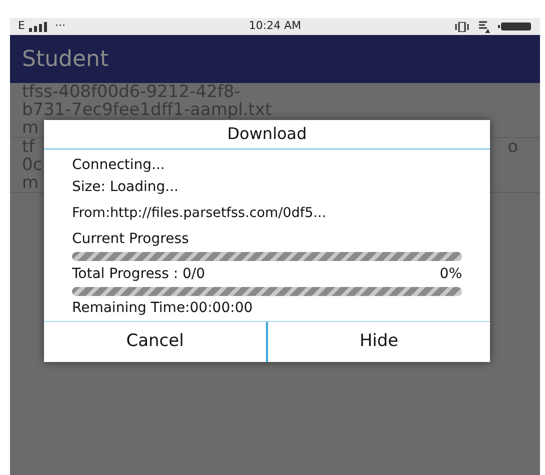 The image size is (545, 475). What do you see at coordinates (65, 60) in the screenshot?
I see `app-title: Student` at bounding box center [65, 60].